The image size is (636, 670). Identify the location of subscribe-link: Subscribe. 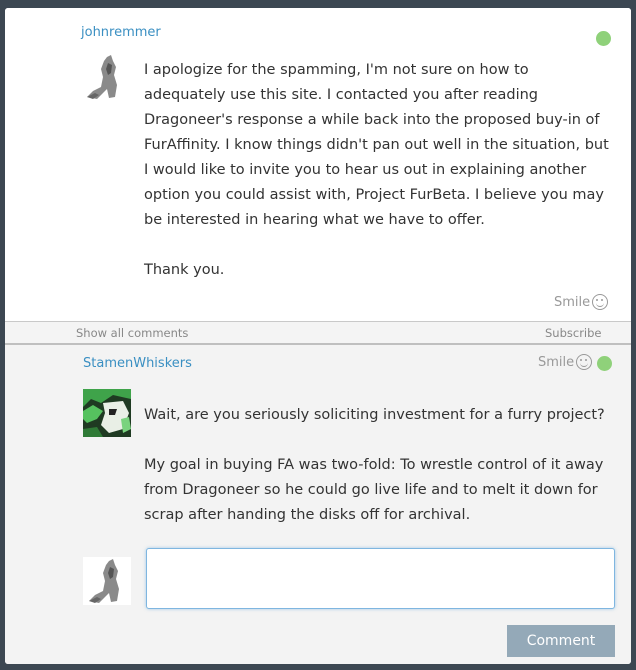
(573, 333).